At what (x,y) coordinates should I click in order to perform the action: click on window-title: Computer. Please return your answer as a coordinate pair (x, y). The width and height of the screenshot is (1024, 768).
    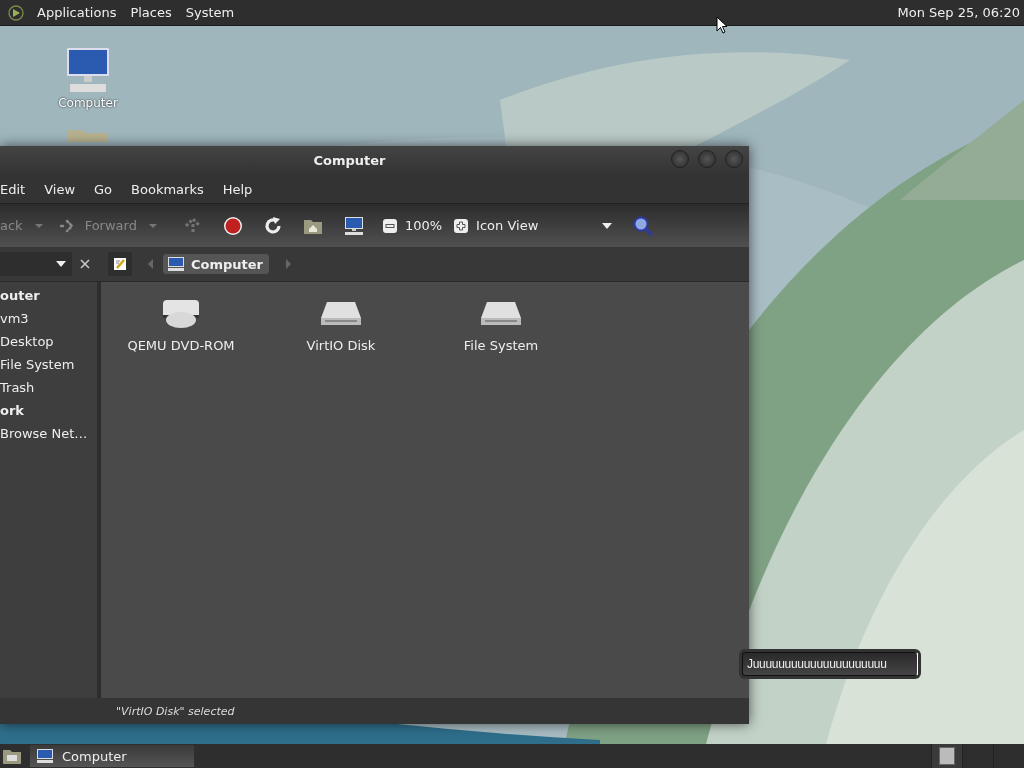
    Looking at the image, I should click on (349, 160).